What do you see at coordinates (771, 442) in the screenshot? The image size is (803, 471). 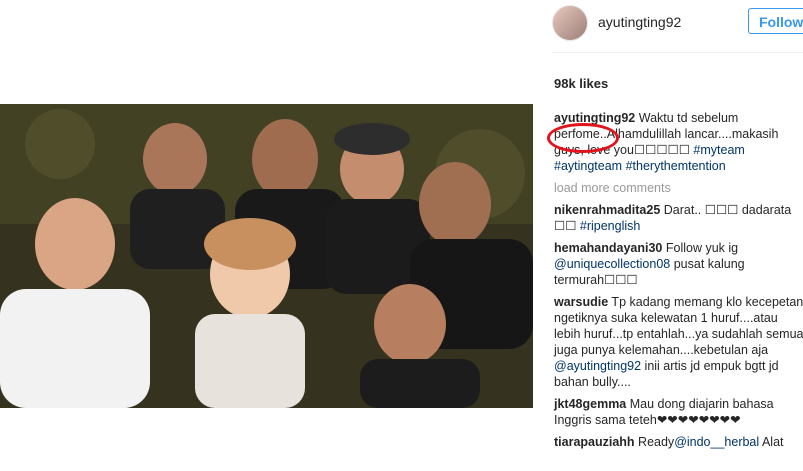 I see `comment-text: Alat` at bounding box center [771, 442].